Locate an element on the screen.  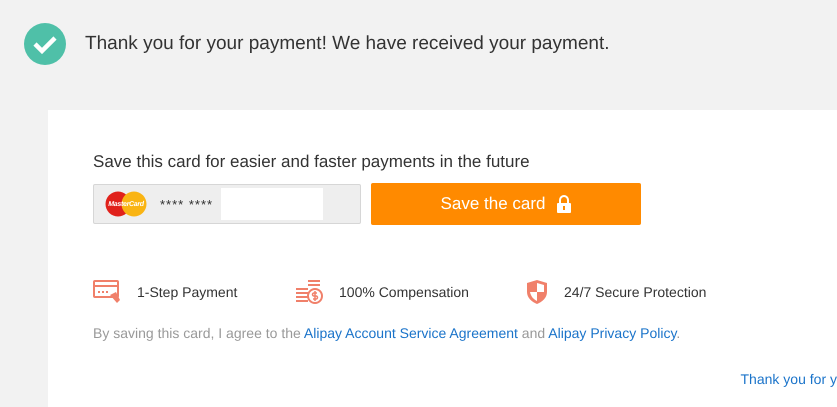
agreement-link: Alipay Account Service Agreement is located at coordinates (411, 333).